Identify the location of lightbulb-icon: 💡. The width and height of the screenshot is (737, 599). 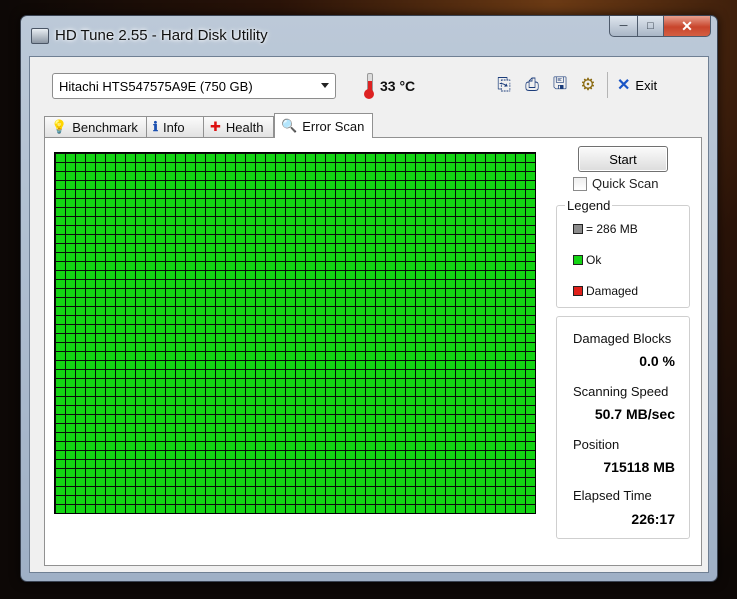
(59, 126).